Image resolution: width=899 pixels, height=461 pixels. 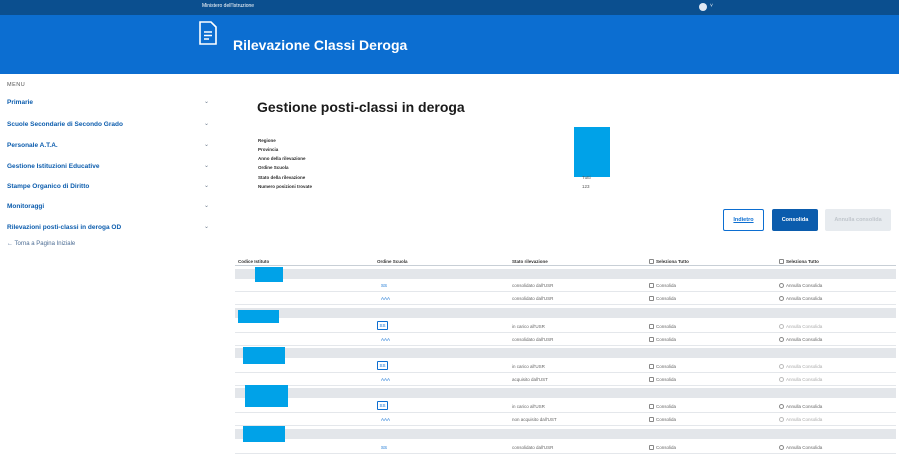 What do you see at coordinates (53, 166) in the screenshot?
I see `sidebar-item-label: Gestione Istituzioni Educative` at bounding box center [53, 166].